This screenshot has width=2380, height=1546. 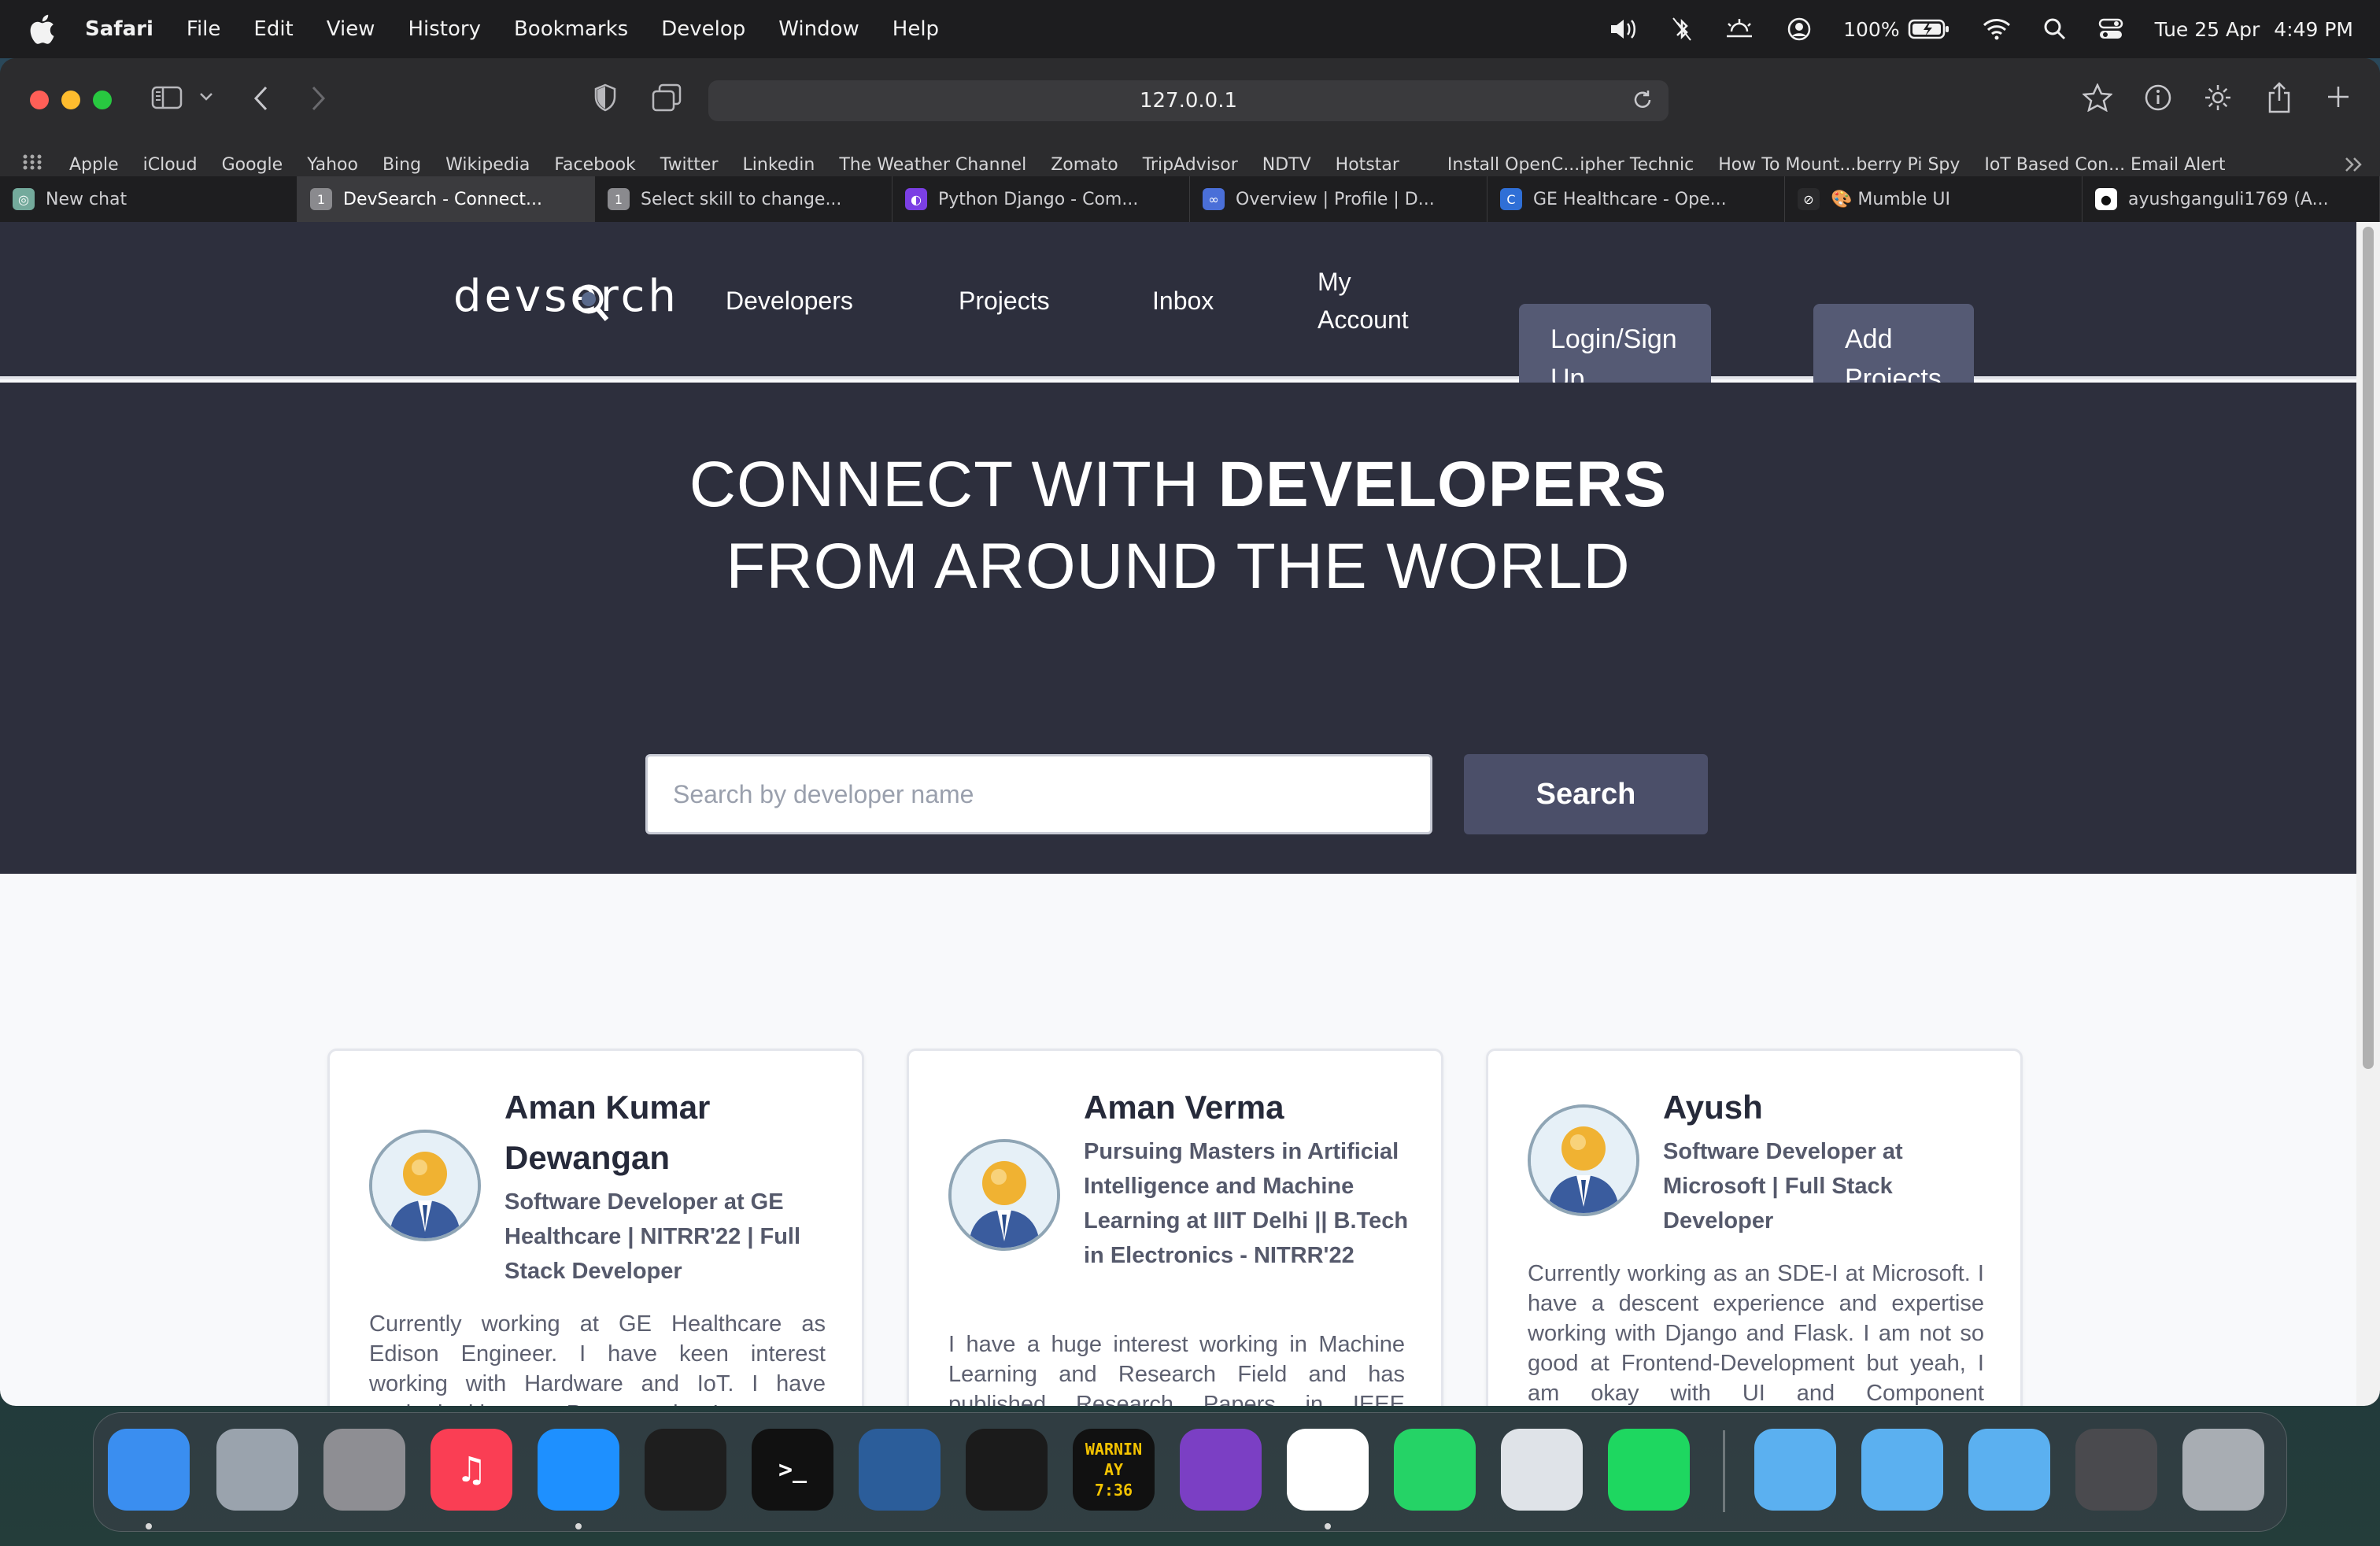 What do you see at coordinates (2158, 97) in the screenshot?
I see `info-icon` at bounding box center [2158, 97].